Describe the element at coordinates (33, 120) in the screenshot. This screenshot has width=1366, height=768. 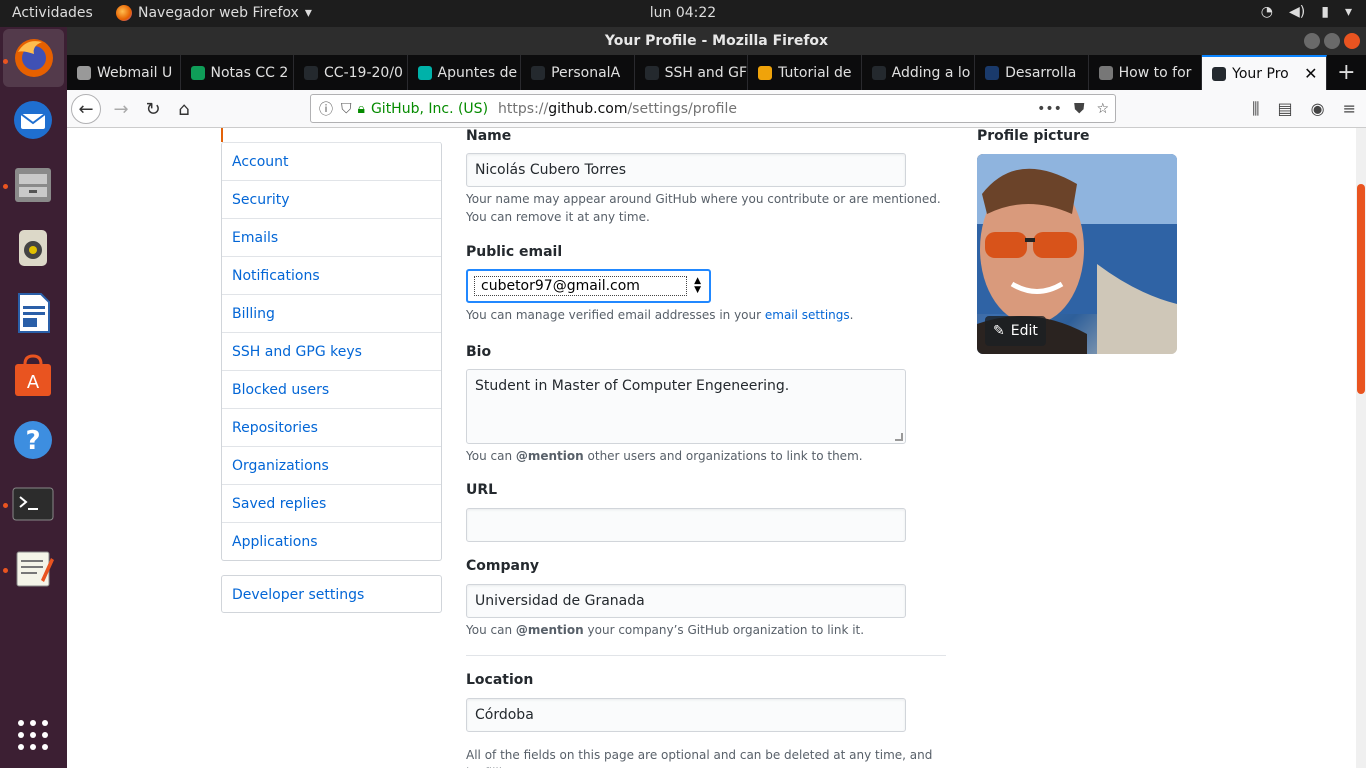
I see `dock-thunderbird` at that location.